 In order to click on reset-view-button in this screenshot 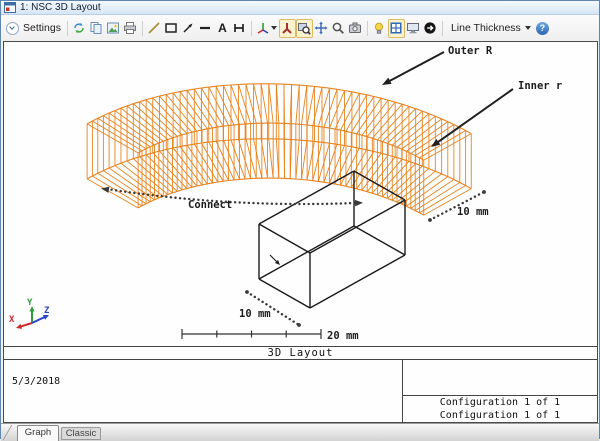, I will do `click(430, 28)`.